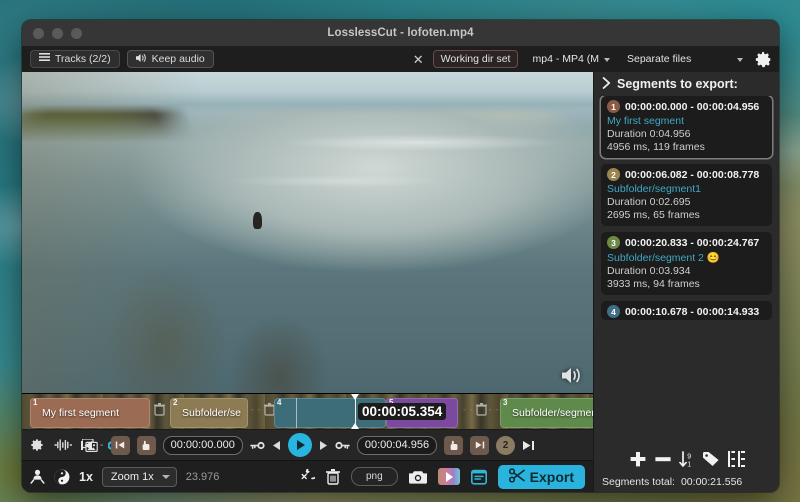  Describe the element at coordinates (505, 402) in the screenshot. I see `timeline-segment-number: 3` at that location.